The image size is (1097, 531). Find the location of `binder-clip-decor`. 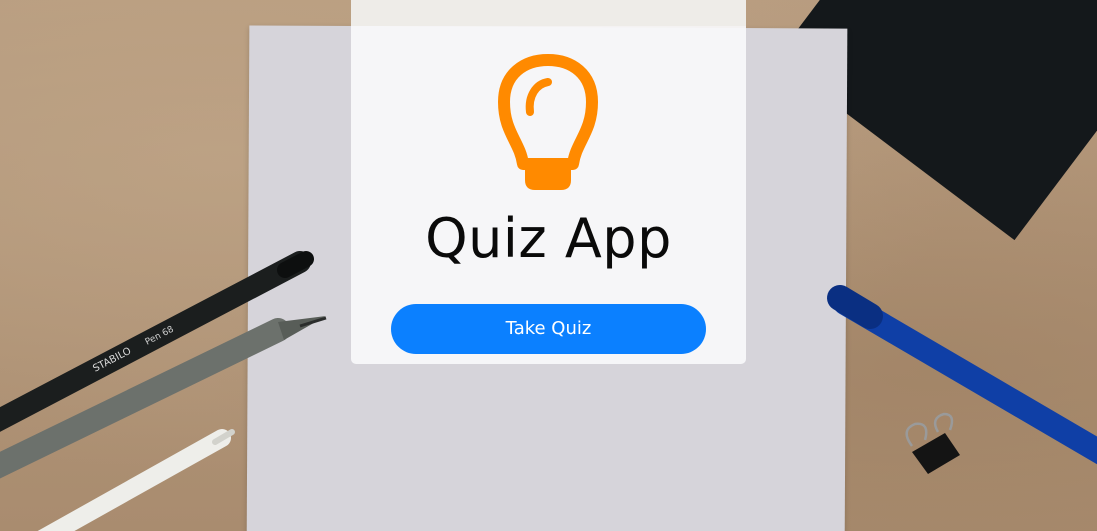

binder-clip-decor is located at coordinates (932, 443).